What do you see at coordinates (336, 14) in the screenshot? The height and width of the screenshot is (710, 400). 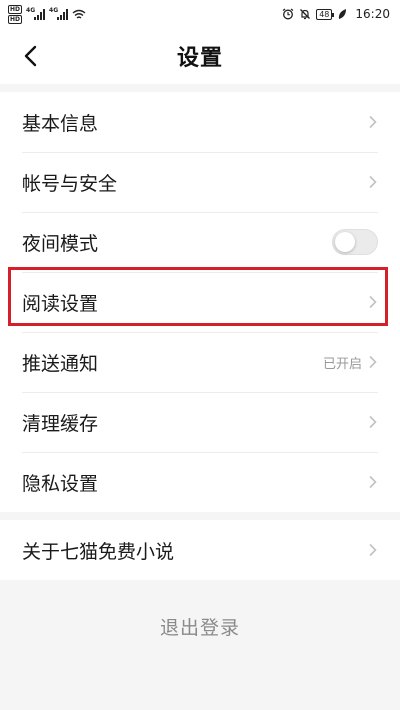 I see `status-right: 48 16:20` at bounding box center [336, 14].